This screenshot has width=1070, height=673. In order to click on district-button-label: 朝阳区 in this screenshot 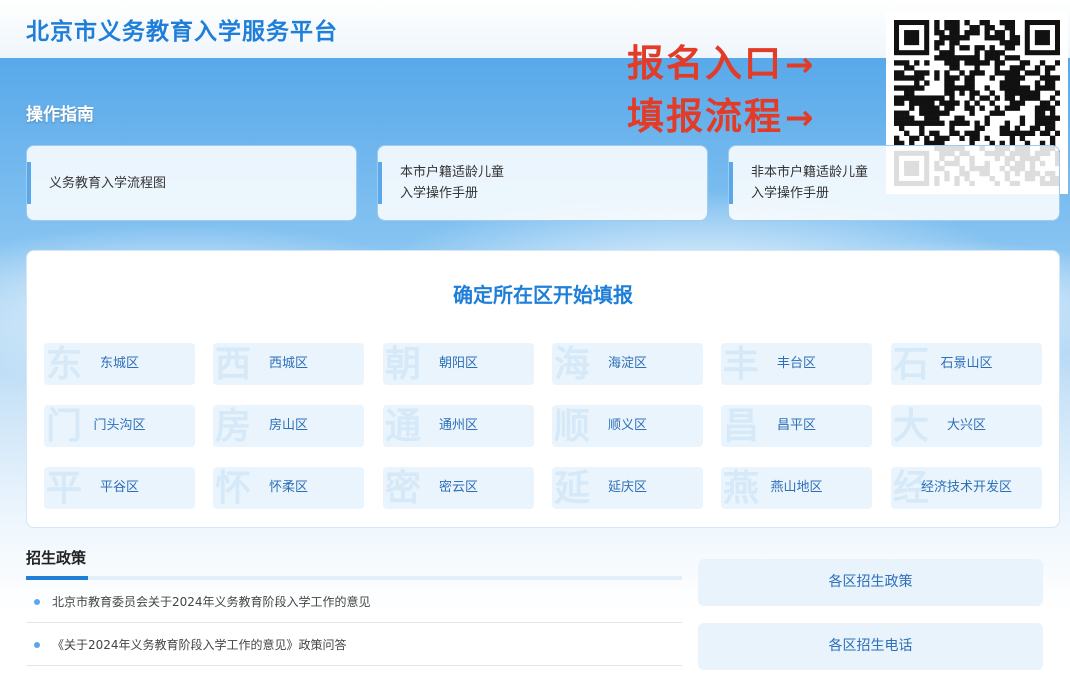, I will do `click(458, 363)`.